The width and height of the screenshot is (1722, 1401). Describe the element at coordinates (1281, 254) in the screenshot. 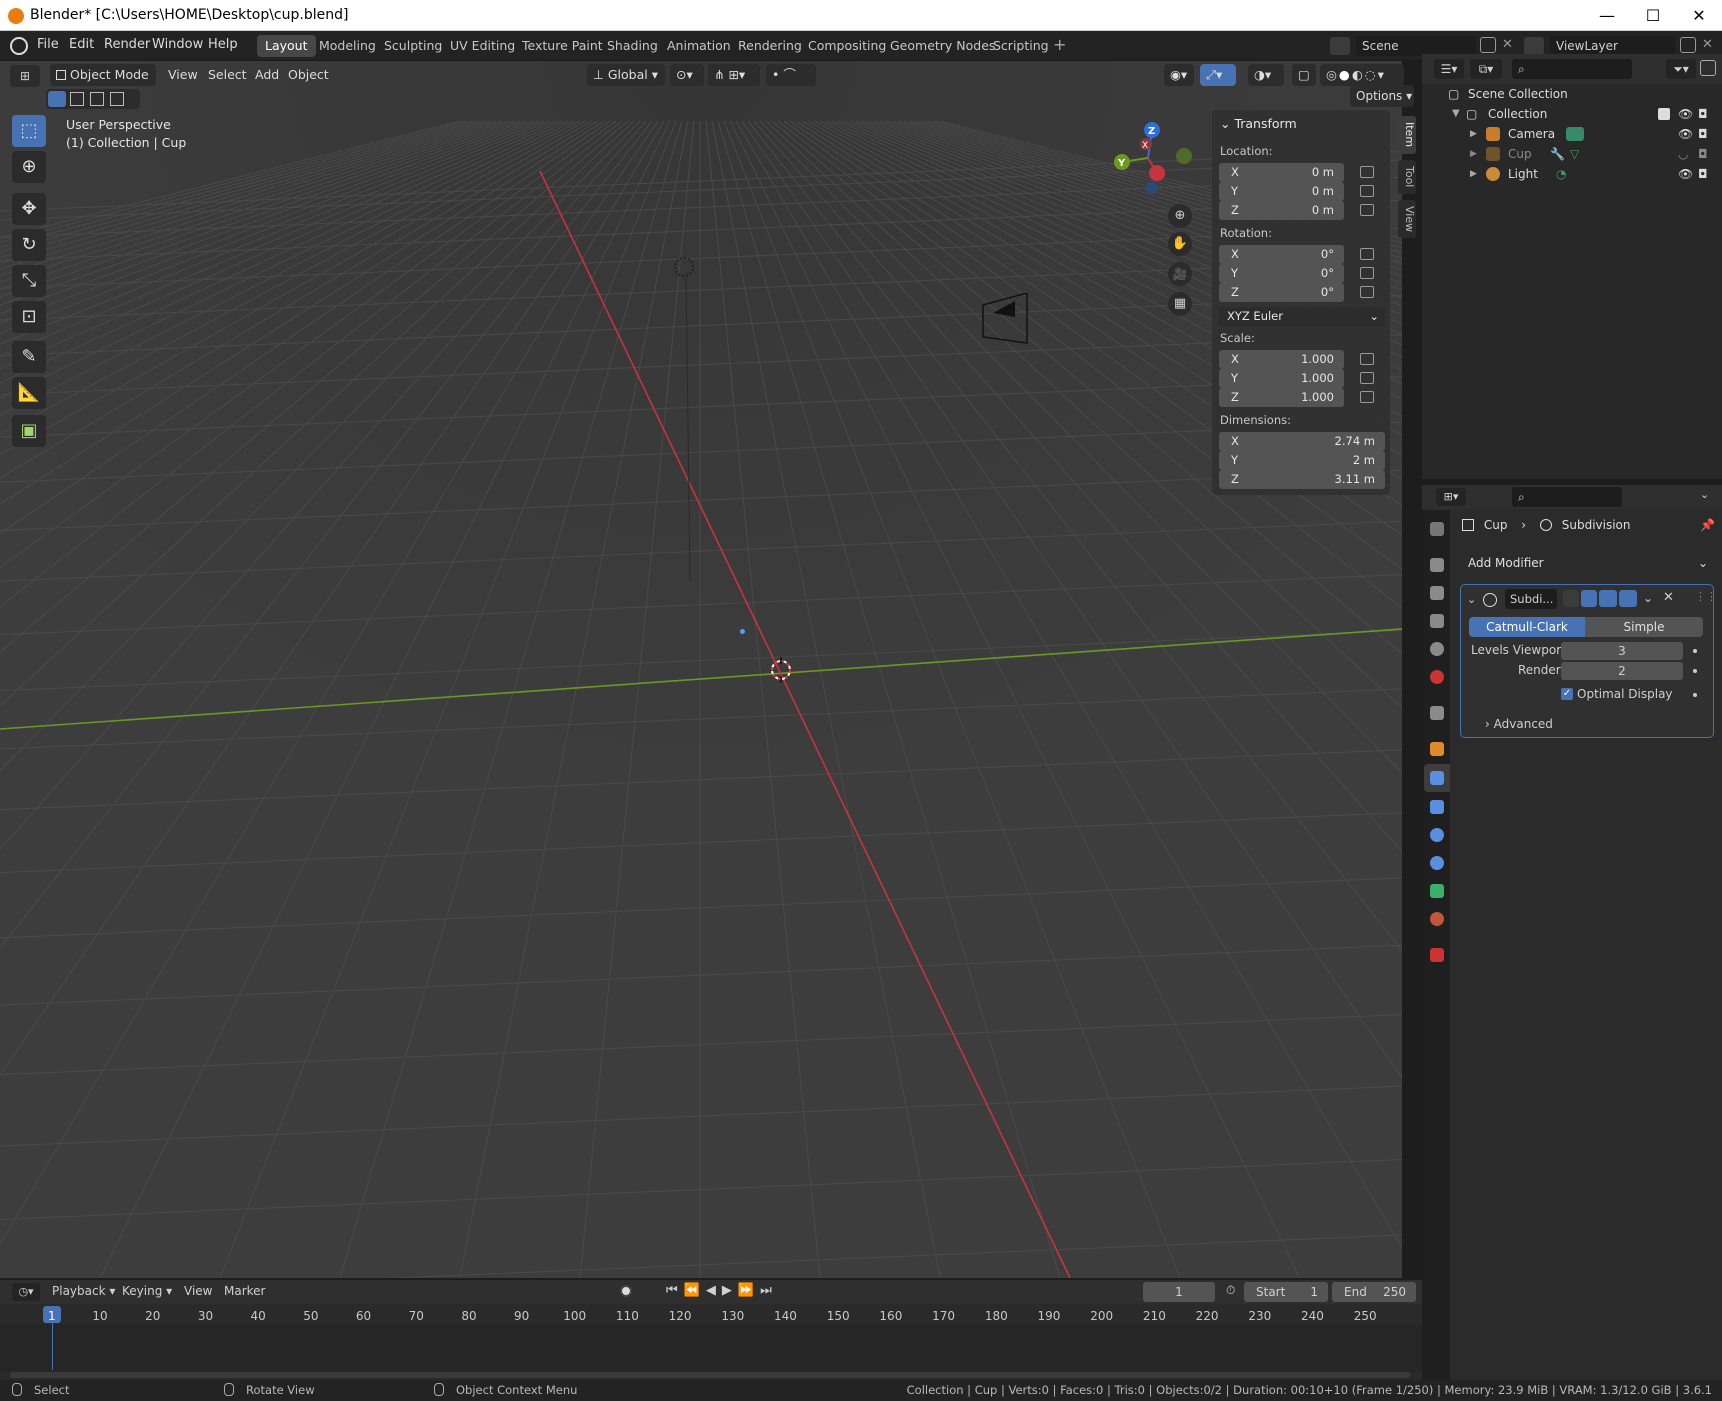

I see `rotation-x-field: X 0°` at that location.